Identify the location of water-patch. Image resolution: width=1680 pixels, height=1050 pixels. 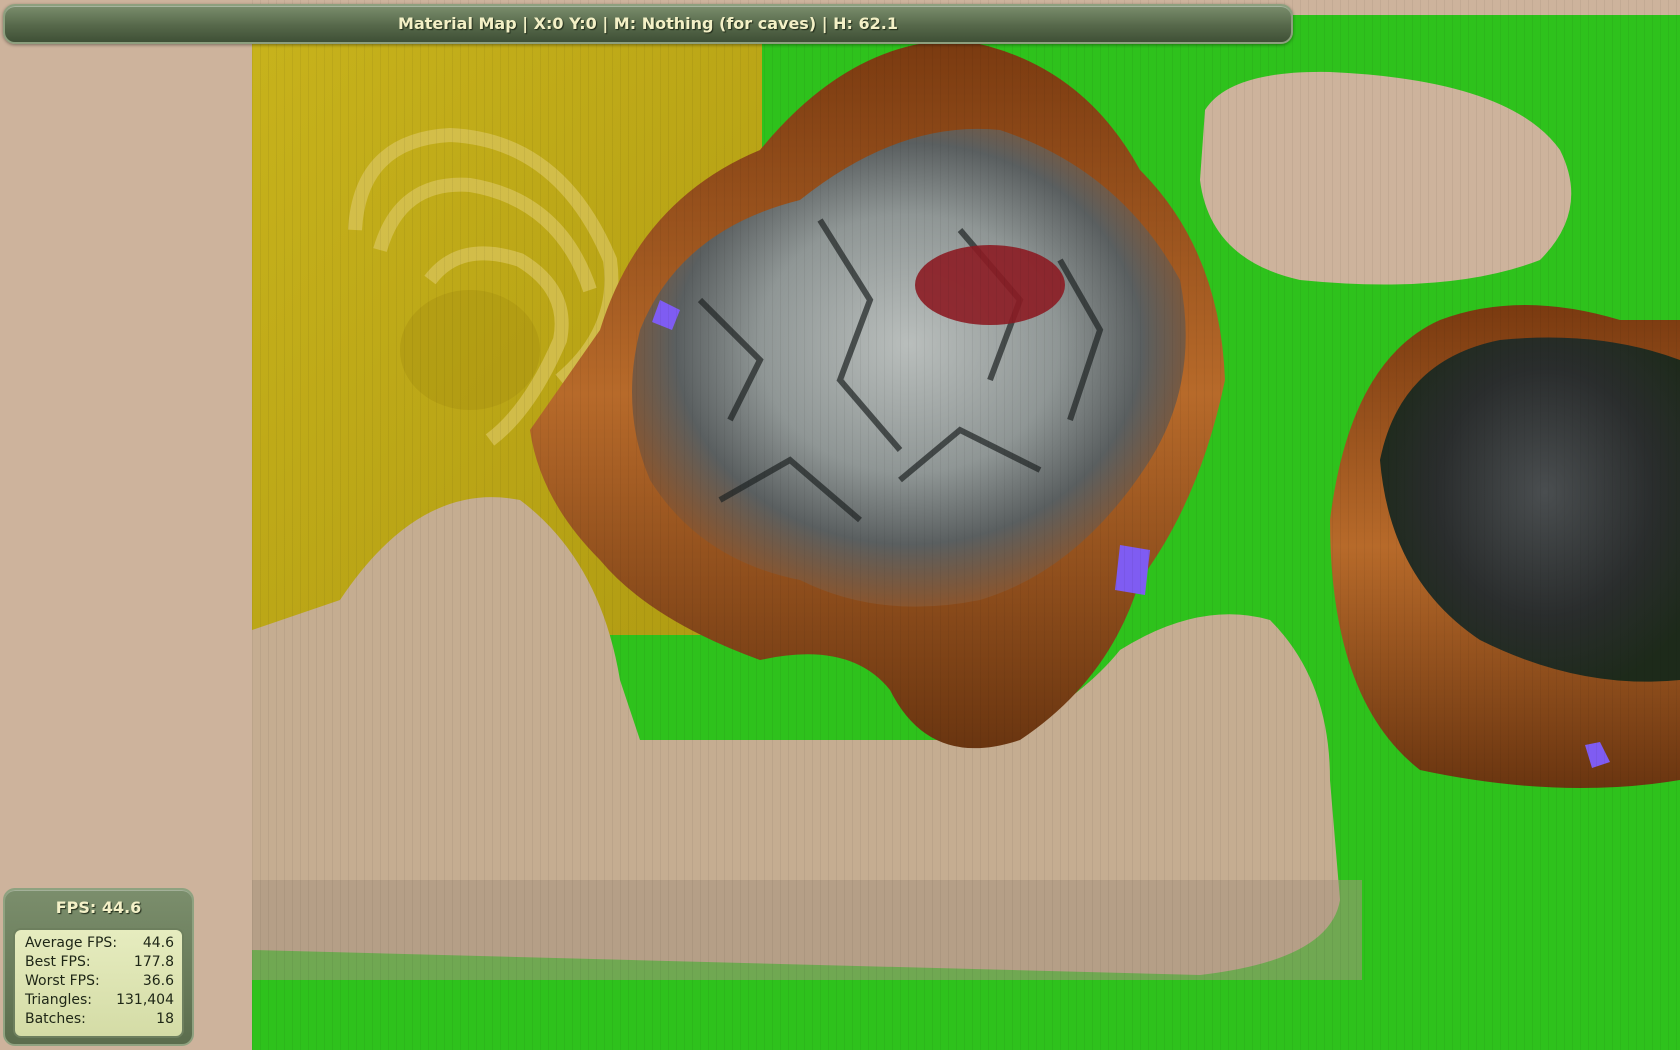
(1132, 570).